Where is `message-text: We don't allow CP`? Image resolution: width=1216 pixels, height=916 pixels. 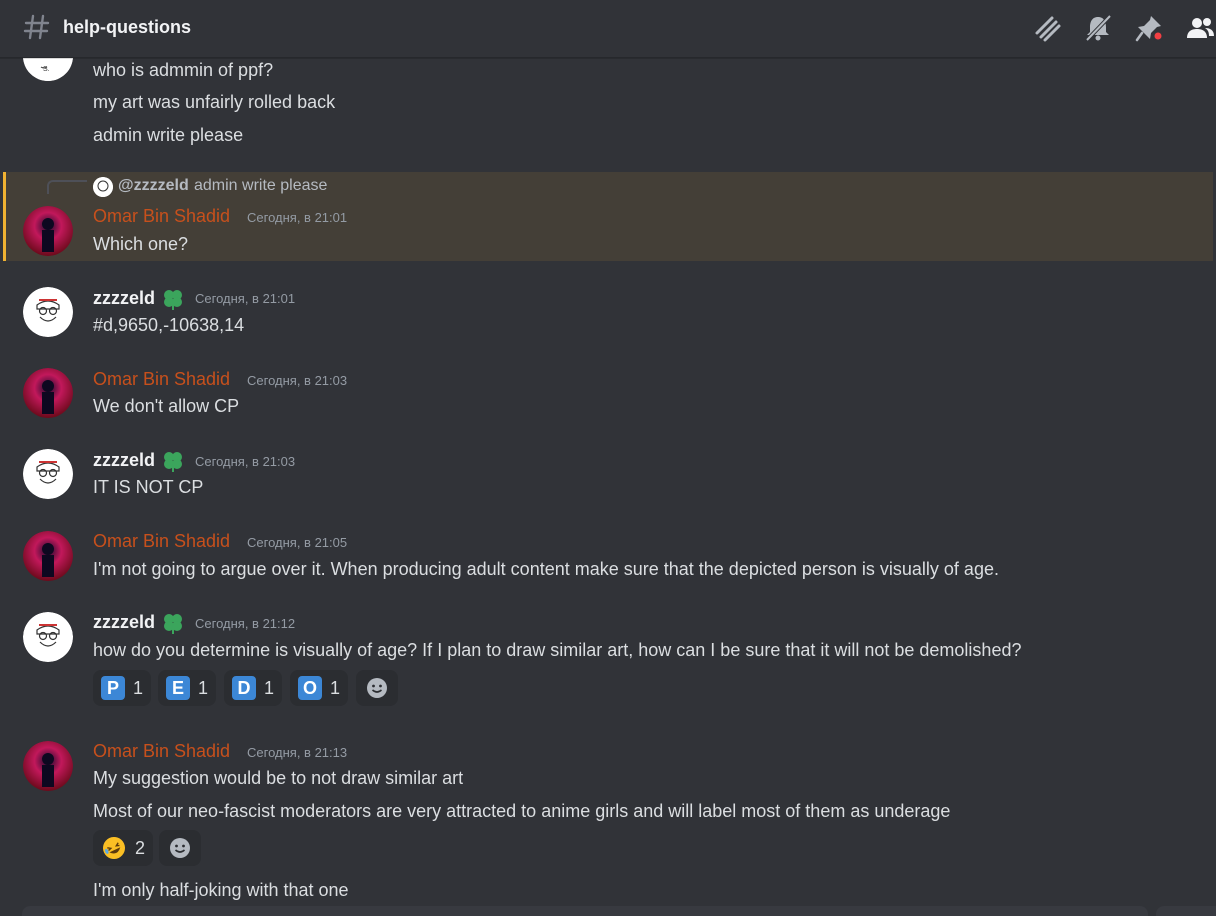 message-text: We don't allow CP is located at coordinates (166, 406).